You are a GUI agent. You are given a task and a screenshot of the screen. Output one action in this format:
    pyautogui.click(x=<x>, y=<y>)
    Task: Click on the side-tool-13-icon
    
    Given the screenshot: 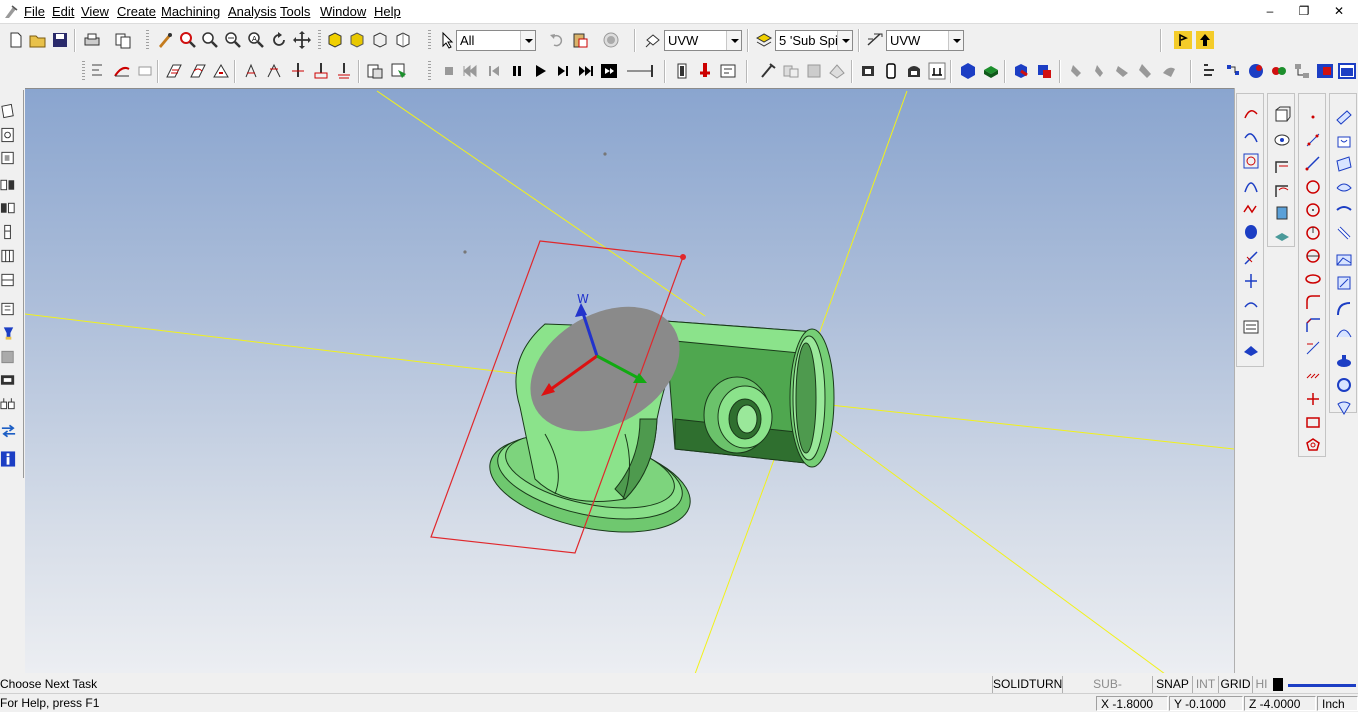 What is the action you would take?
    pyautogui.click(x=8, y=403)
    